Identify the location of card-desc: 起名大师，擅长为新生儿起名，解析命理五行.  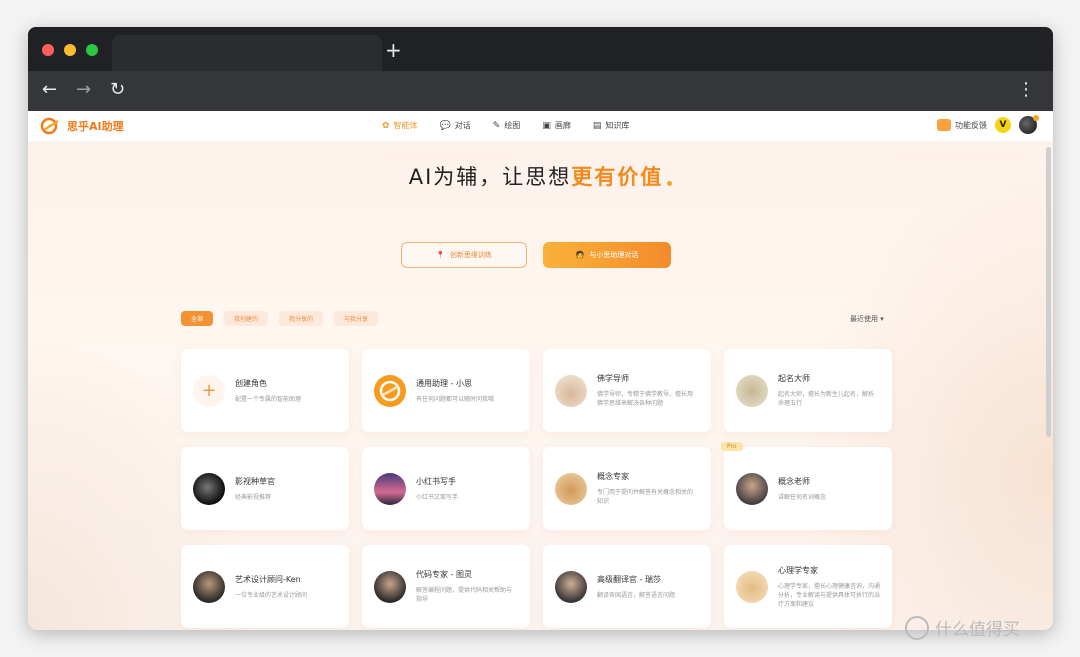
(826, 399).